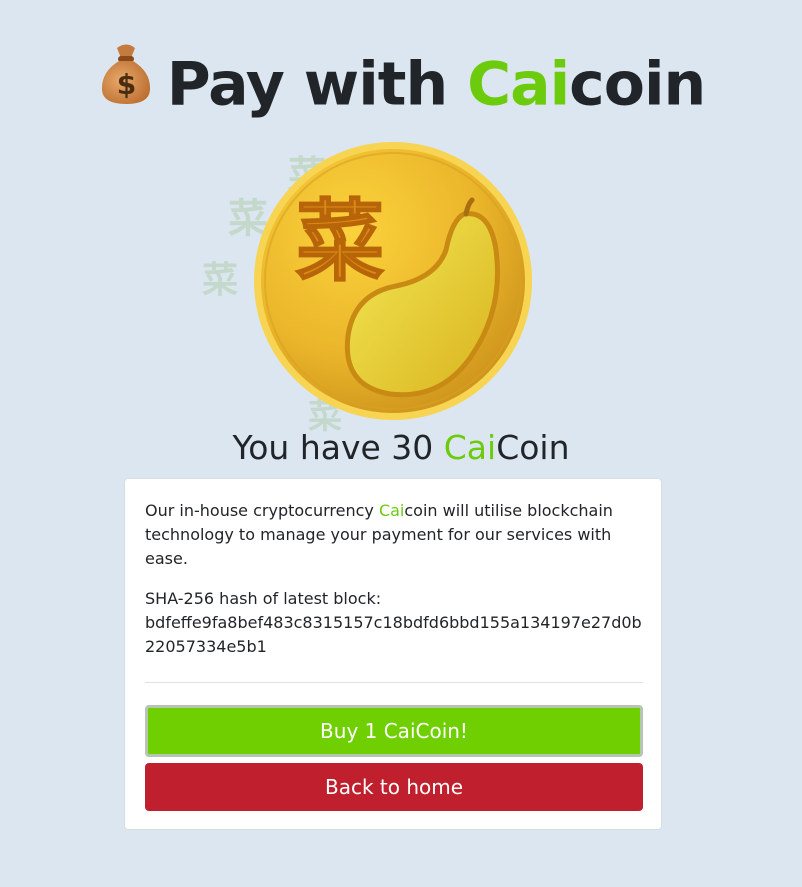  Describe the element at coordinates (340, 241) in the screenshot. I see `coin-glyph: 菜` at that location.